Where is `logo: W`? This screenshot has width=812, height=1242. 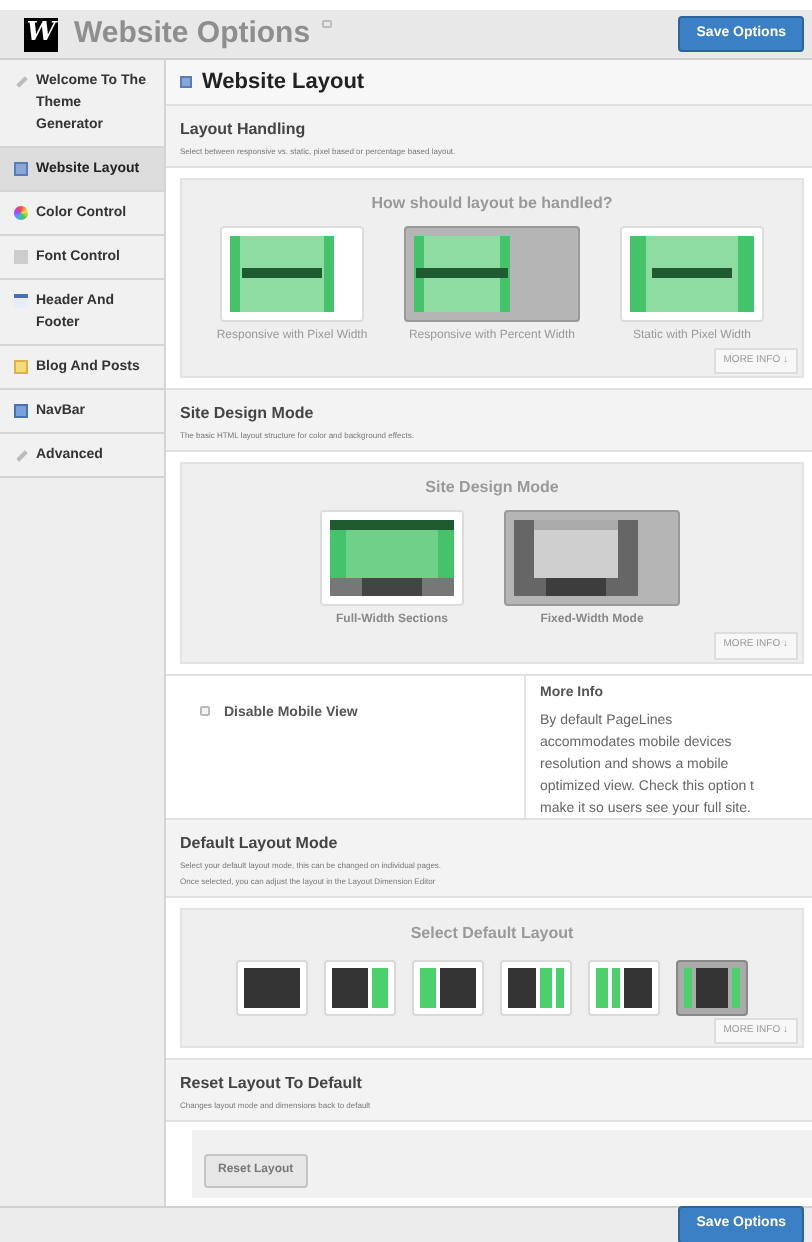 logo: W is located at coordinates (41, 34).